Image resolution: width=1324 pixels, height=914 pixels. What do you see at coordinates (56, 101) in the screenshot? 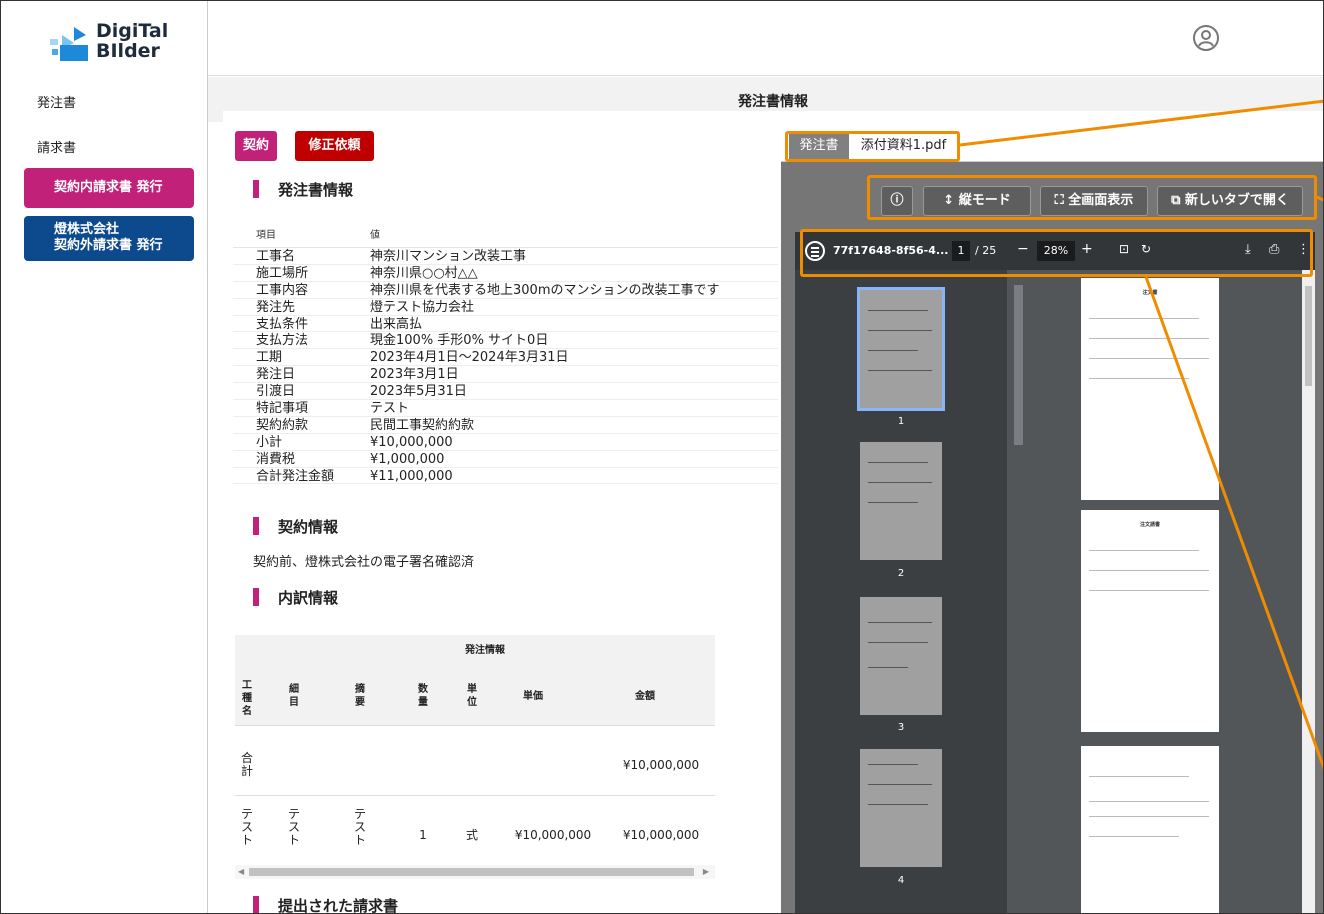
I see `sidebar-item-purchase-order: 発注書` at bounding box center [56, 101].